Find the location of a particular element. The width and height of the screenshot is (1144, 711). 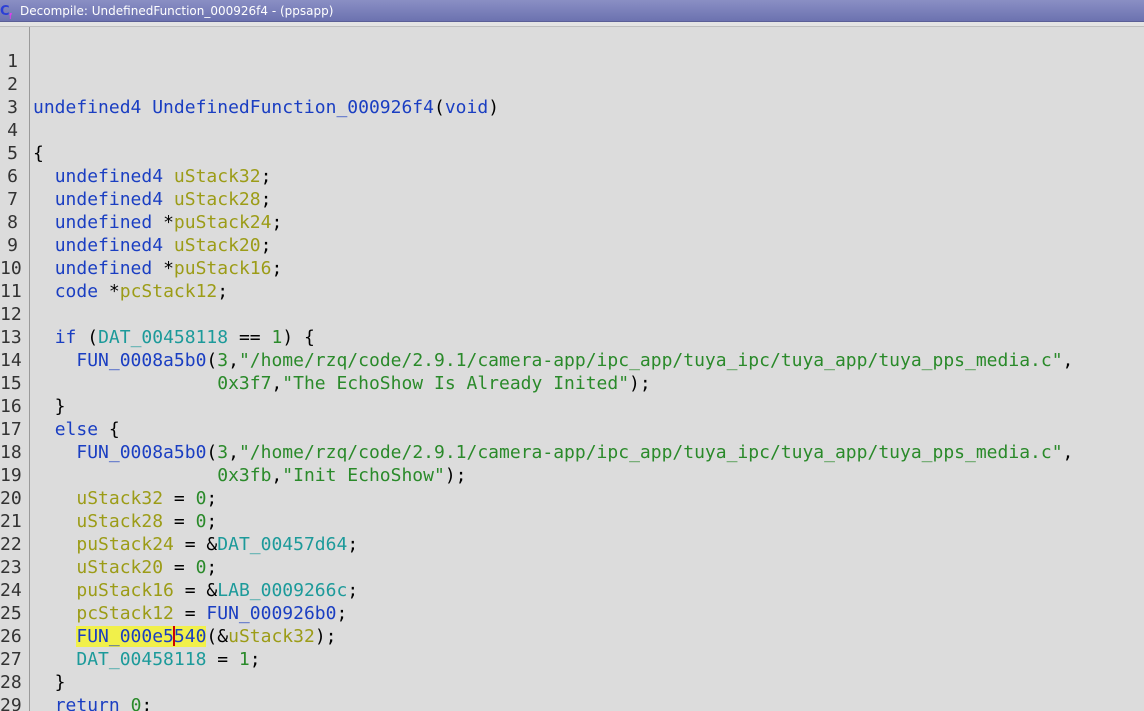

code-line: 9 undefined *puStack16; is located at coordinates (572, 245).